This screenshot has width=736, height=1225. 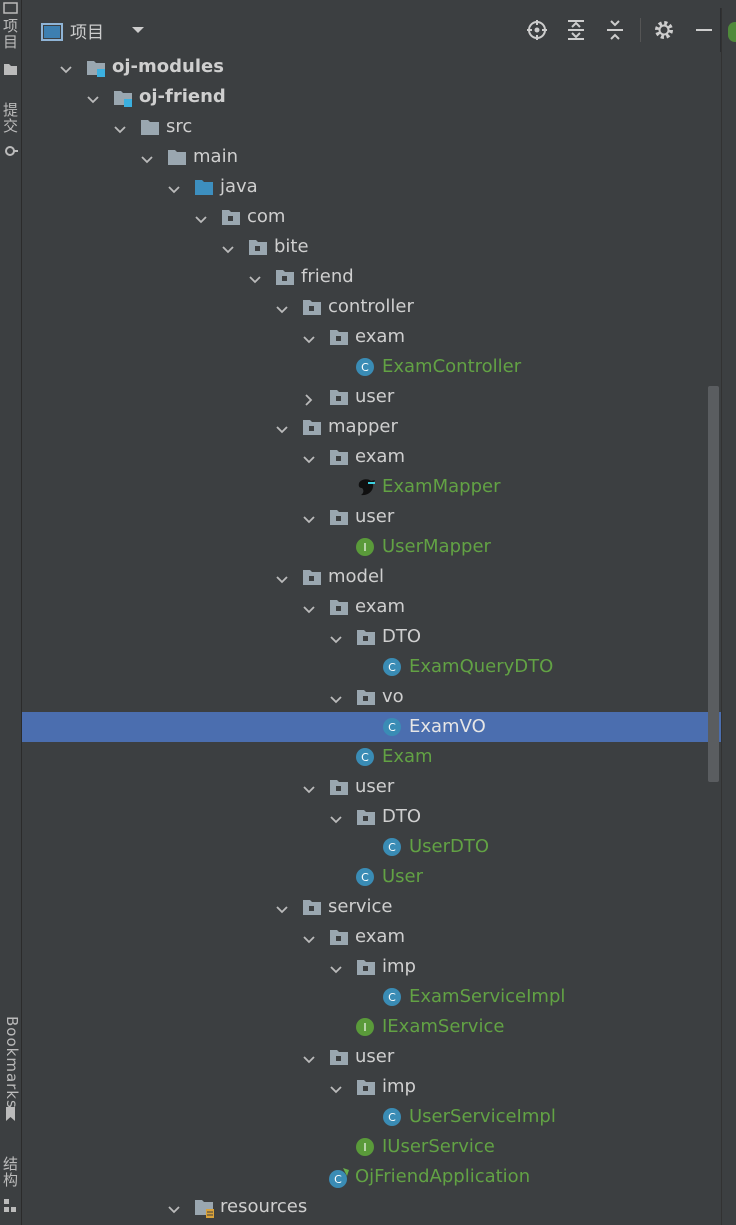 I want to click on tree-row: resources, so click(x=371, y=1207).